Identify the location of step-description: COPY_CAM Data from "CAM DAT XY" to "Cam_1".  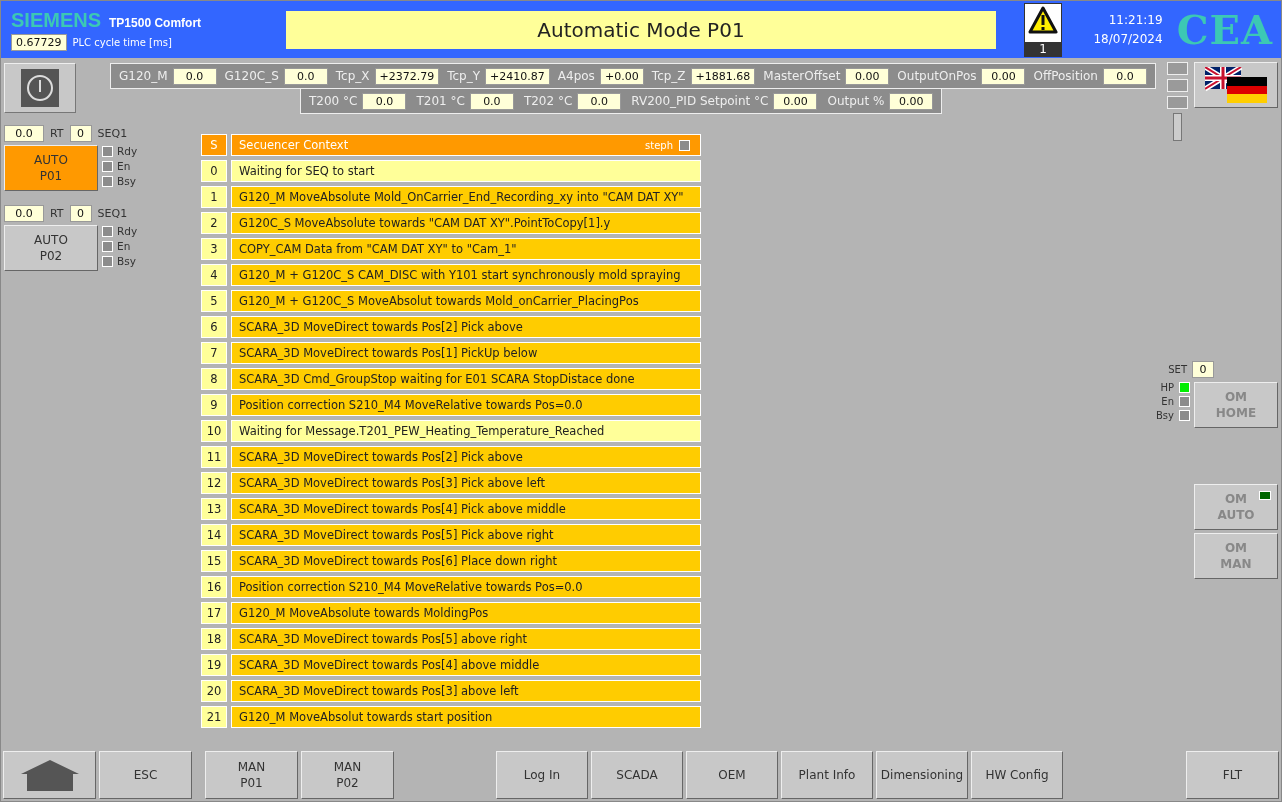
(466, 249).